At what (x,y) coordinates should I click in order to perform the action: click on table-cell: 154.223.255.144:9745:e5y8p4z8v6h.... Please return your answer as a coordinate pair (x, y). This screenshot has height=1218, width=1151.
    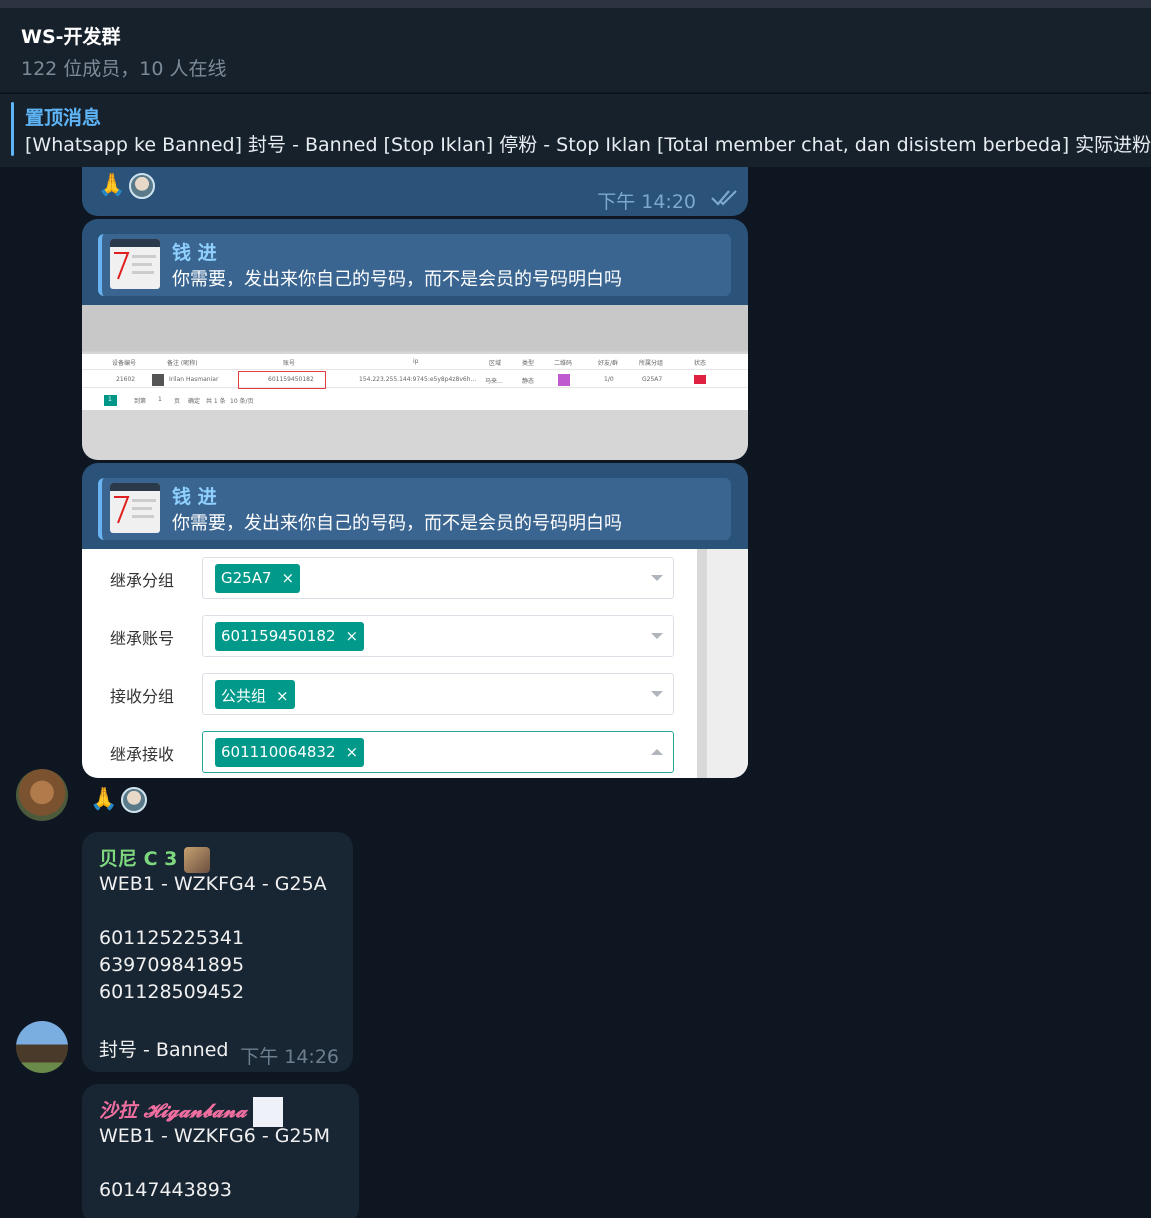
    Looking at the image, I should click on (418, 379).